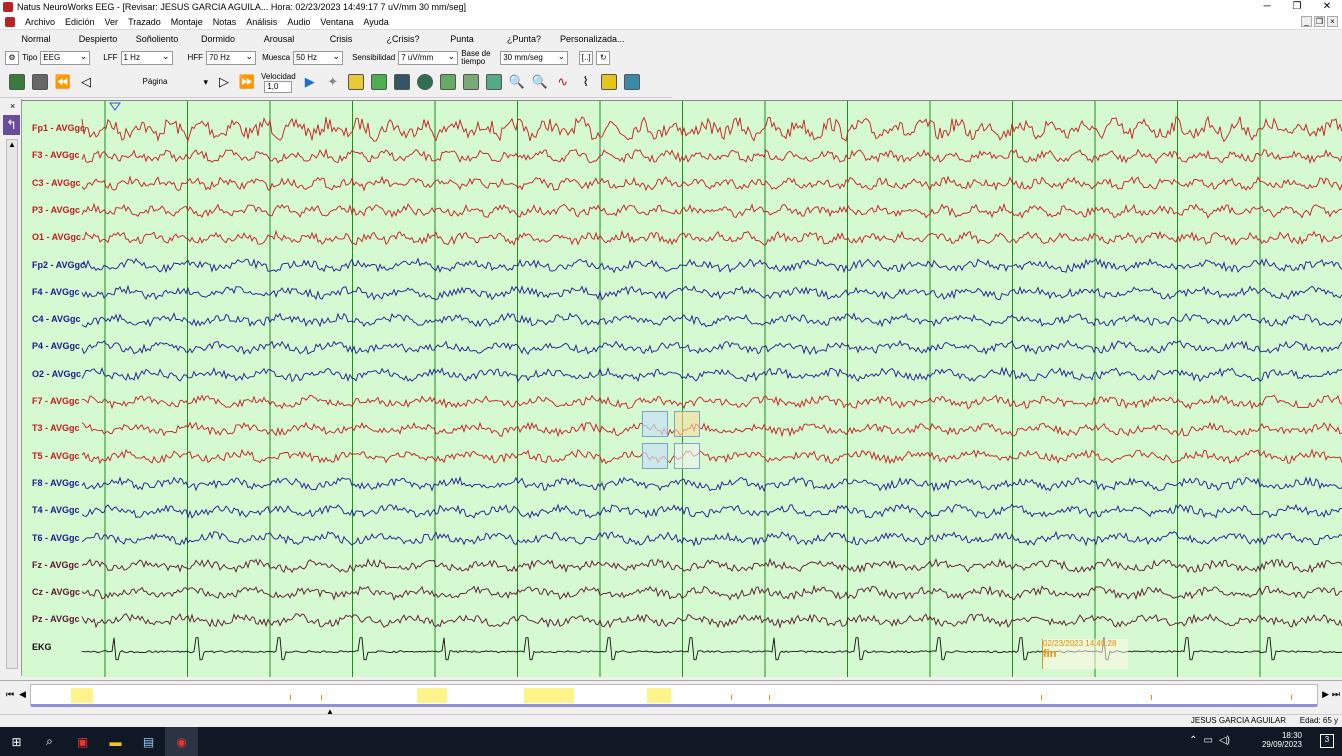  Describe the element at coordinates (56, 619) in the screenshot. I see `channel-label: Pz - AVGgc` at that location.